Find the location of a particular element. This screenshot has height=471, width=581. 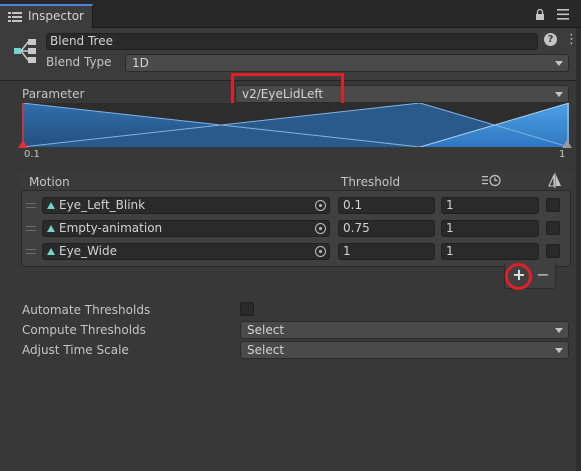

adjust-time-scale-label: Adjust Time Scale is located at coordinates (75, 350).